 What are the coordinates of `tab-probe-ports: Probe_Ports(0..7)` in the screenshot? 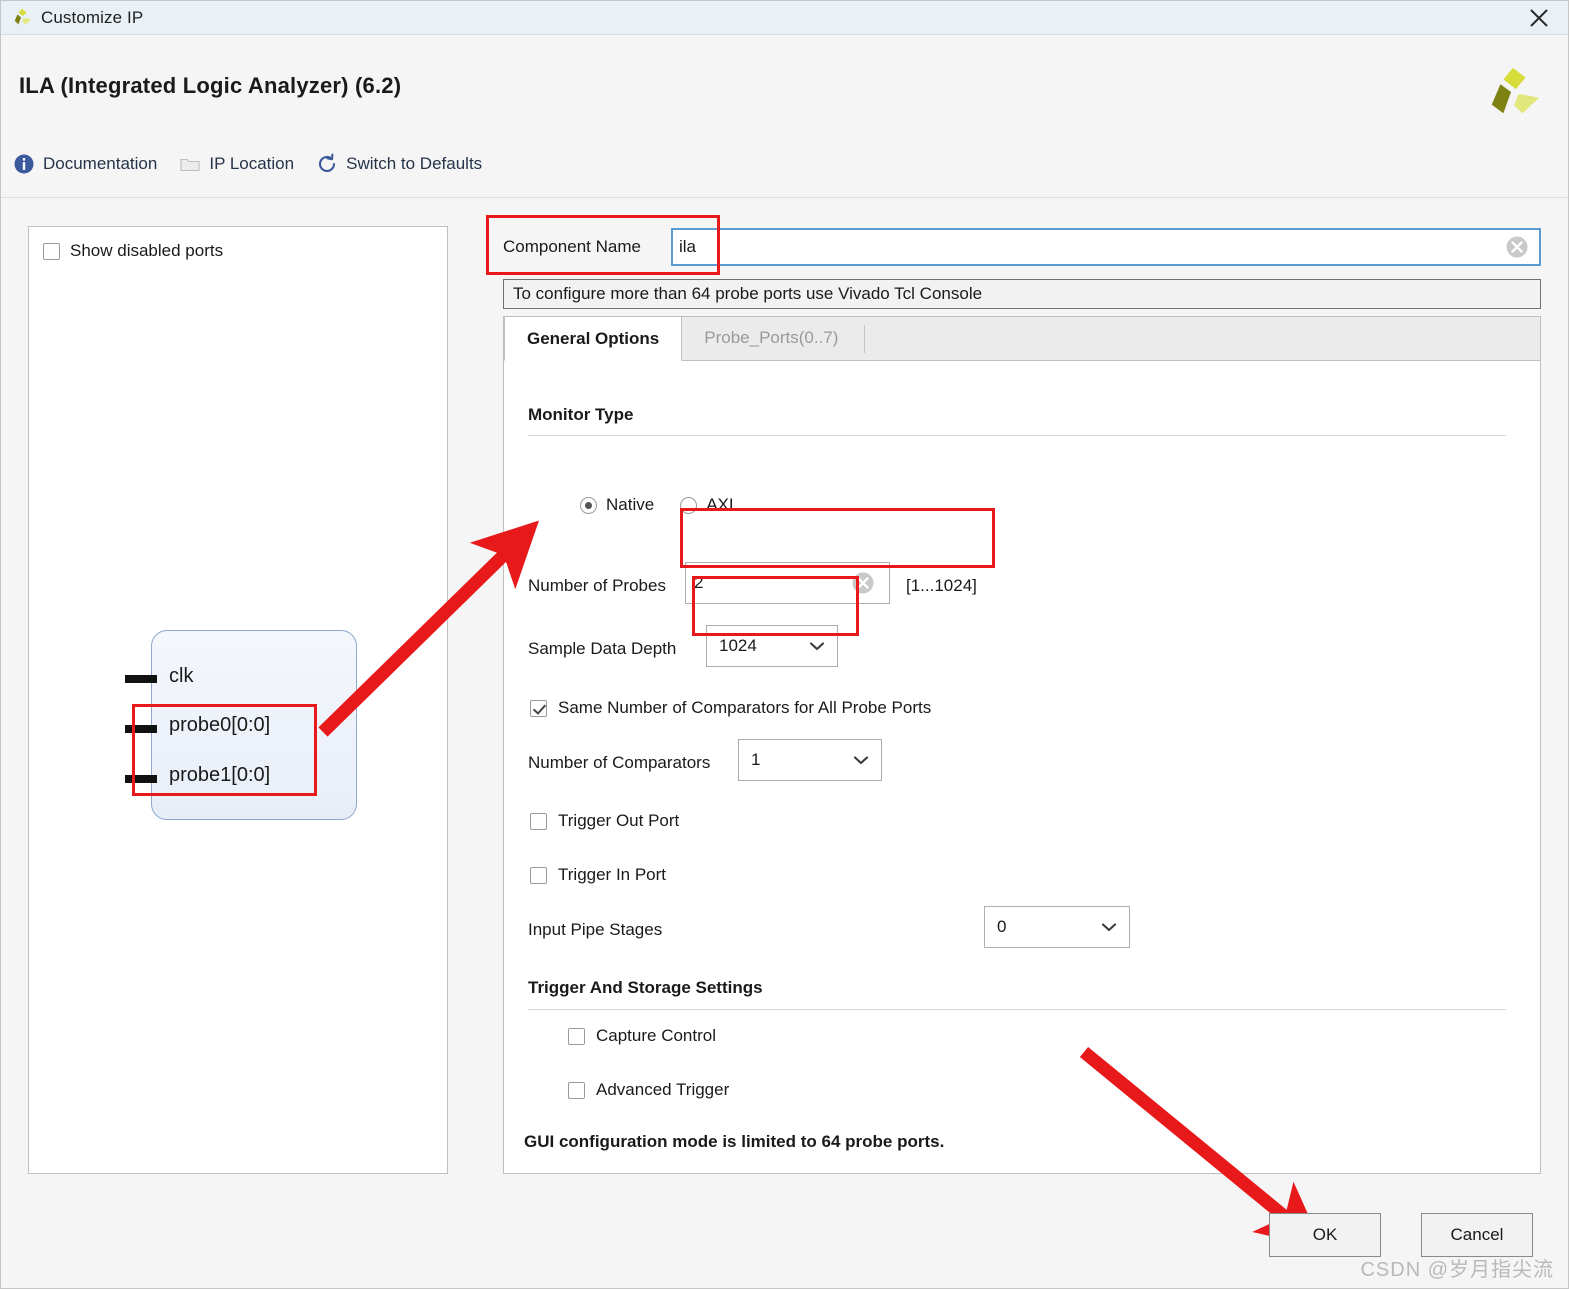 It's located at (771, 338).